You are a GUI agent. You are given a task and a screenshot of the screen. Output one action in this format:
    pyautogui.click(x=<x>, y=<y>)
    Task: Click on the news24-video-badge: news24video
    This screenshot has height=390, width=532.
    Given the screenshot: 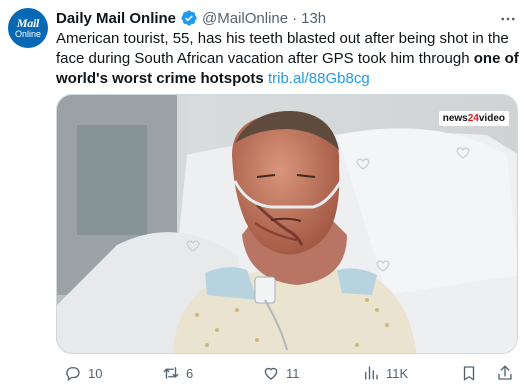 What is the action you would take?
    pyautogui.click(x=473, y=118)
    